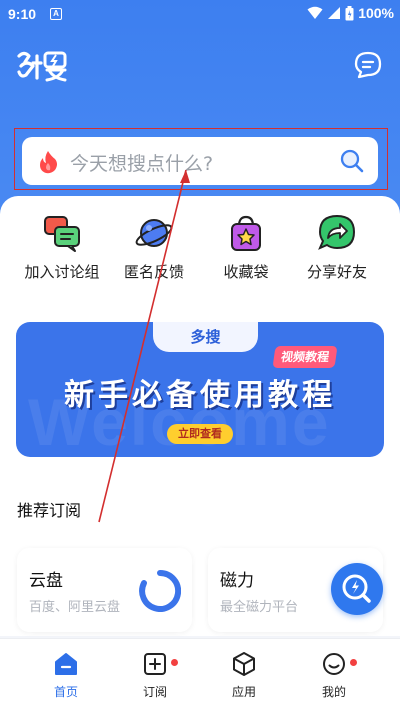 Image resolution: width=400 pixels, height=710 pixels. What do you see at coordinates (246, 272) in the screenshot?
I see `quick-action-label: 收藏袋` at bounding box center [246, 272].